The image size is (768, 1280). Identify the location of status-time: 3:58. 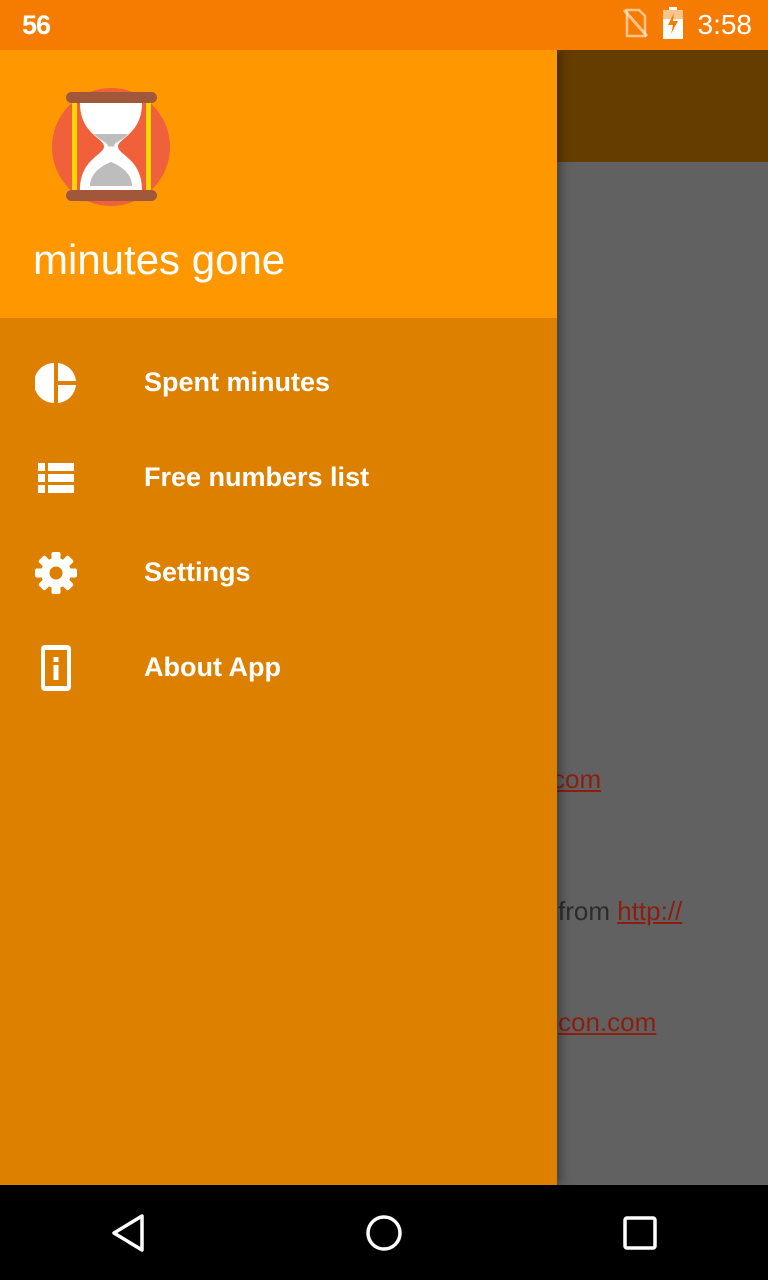
(725, 24).